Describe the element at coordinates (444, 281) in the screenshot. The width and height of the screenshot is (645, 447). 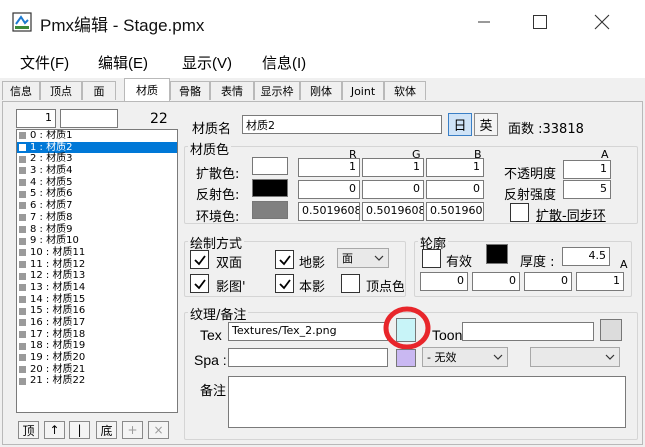
I see `edge-r: 0` at that location.